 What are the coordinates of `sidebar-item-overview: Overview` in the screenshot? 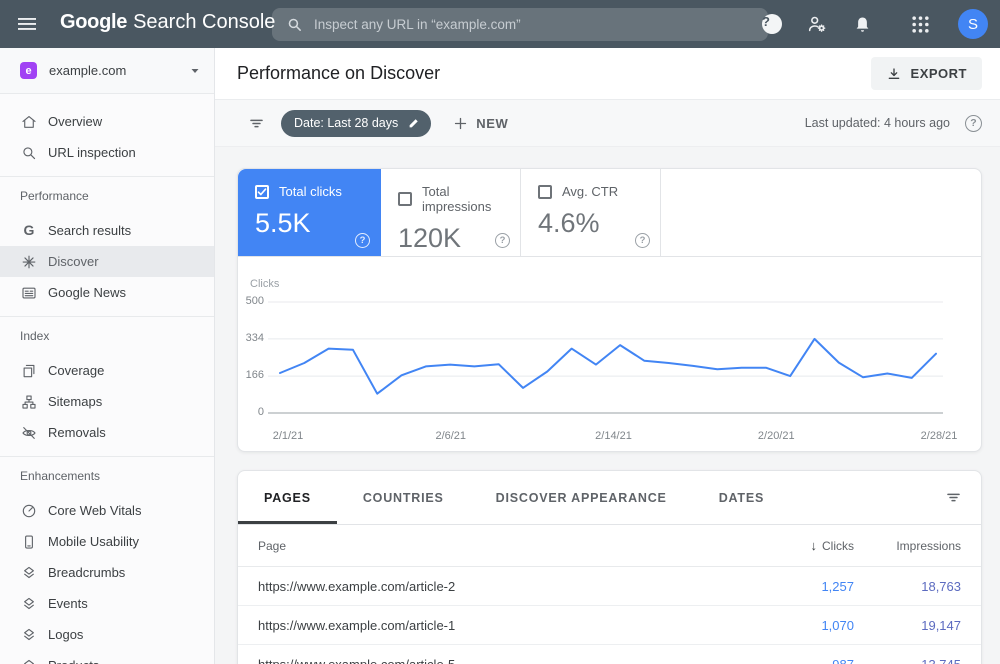 It's located at (107, 121).